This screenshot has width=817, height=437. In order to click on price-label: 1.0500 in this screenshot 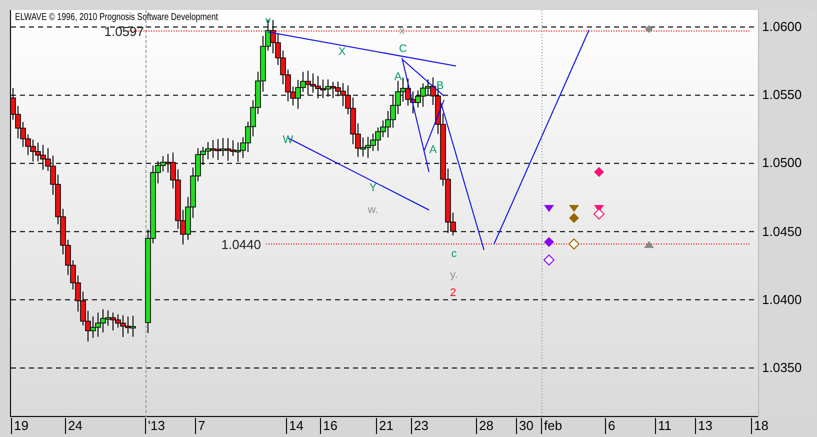, I will do `click(782, 163)`.